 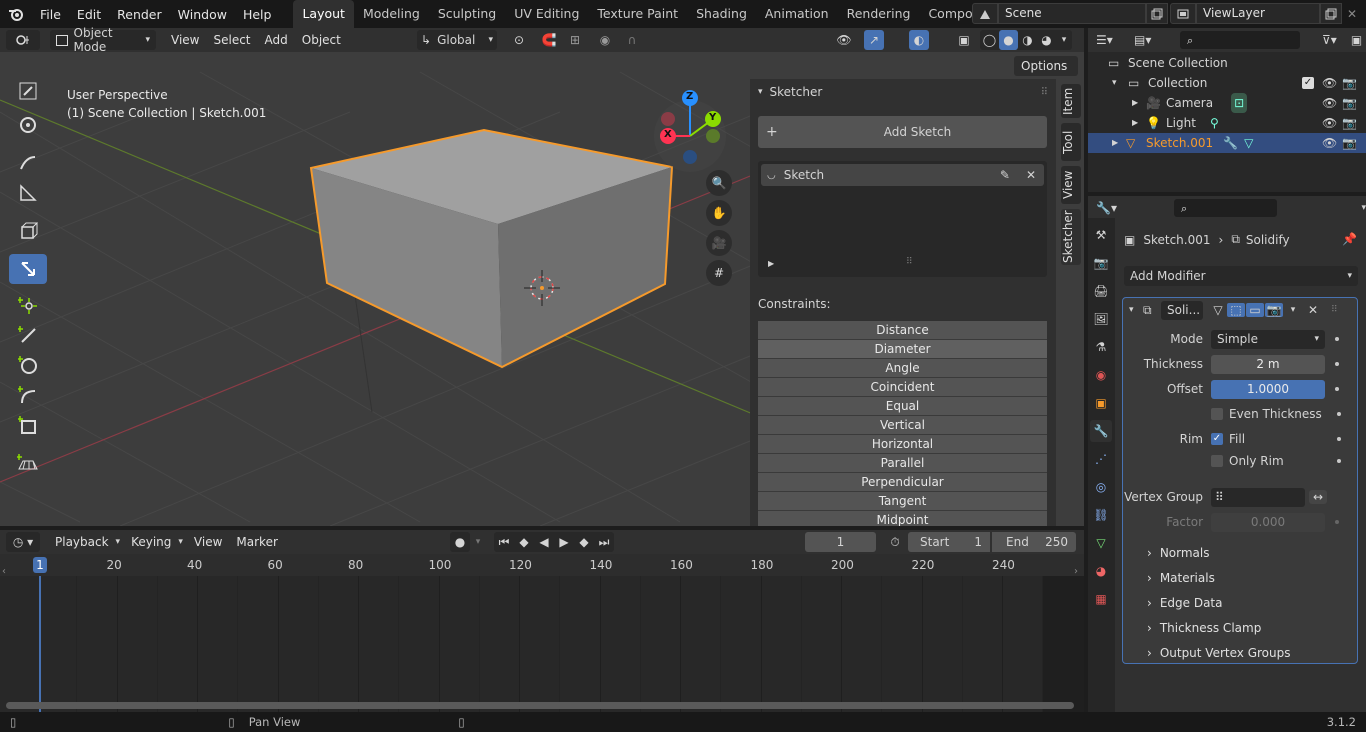 What do you see at coordinates (1223, 103) in the screenshot?
I see `outliner-item-camera: ▶ 🎥 Camera ⊡ 👁 📷` at bounding box center [1223, 103].